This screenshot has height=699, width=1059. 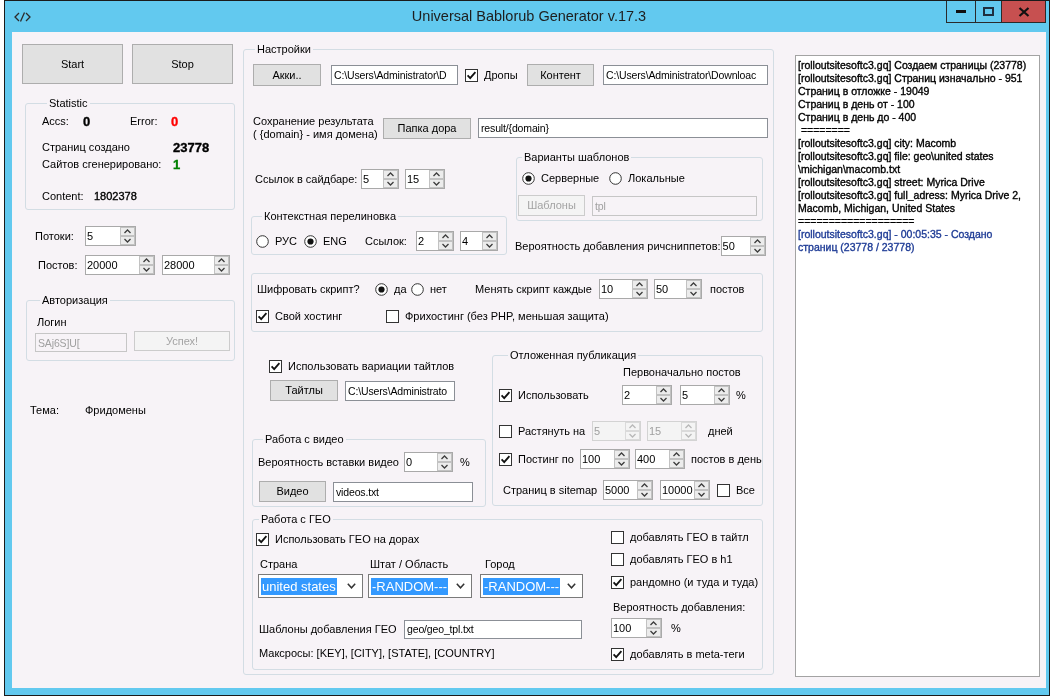 What do you see at coordinates (438, 289) in the screenshot?
I see `radio-label: нет` at bounding box center [438, 289].